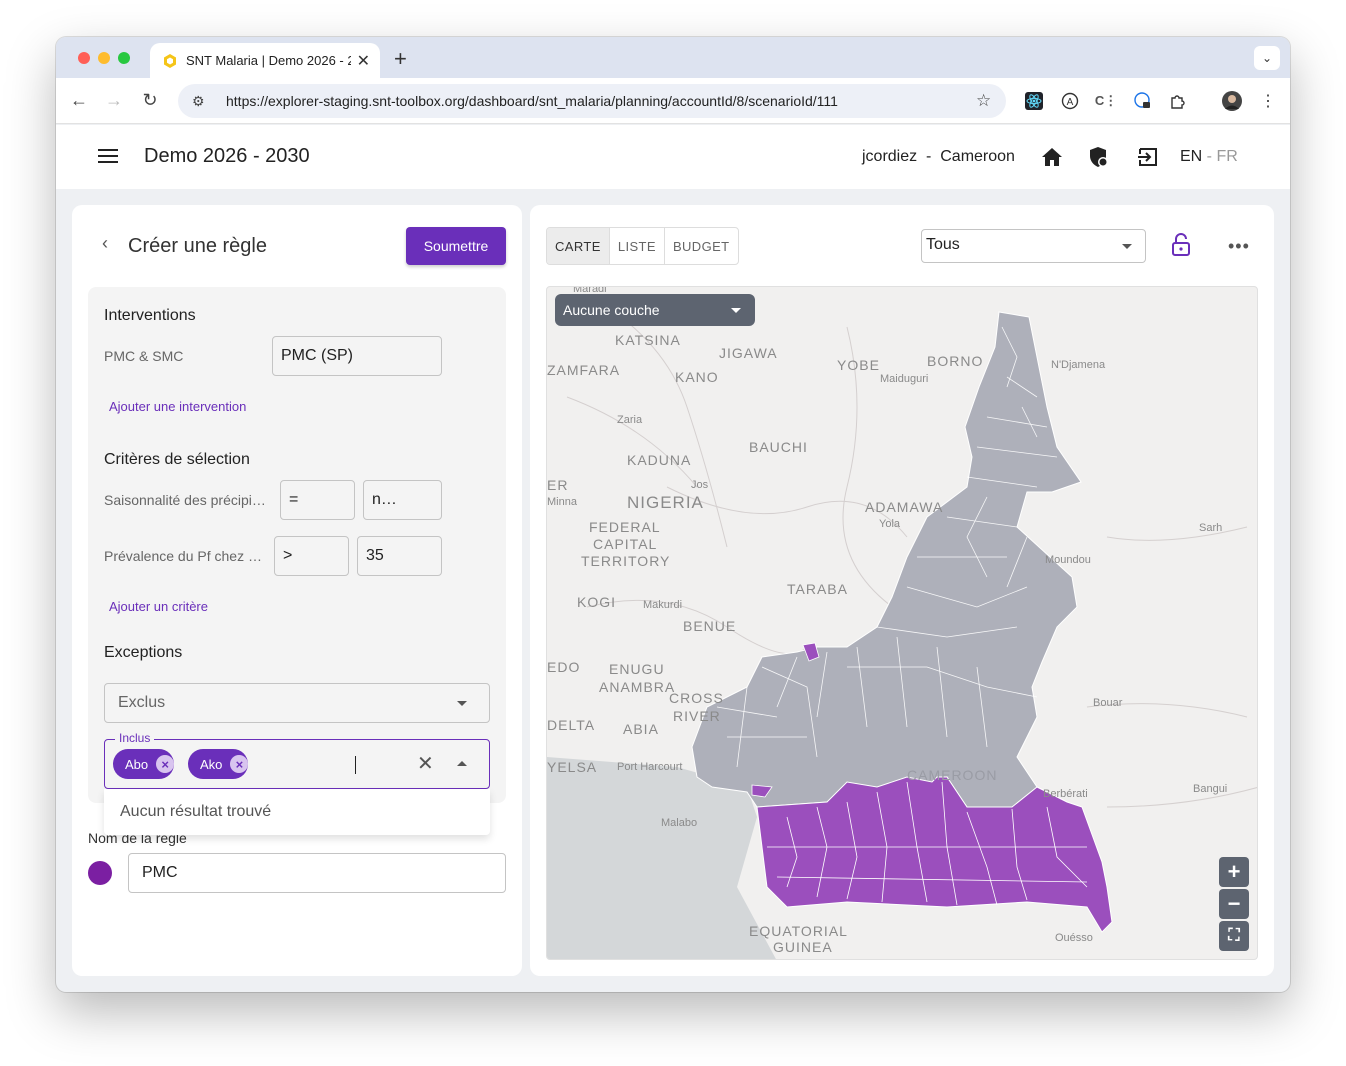  Describe the element at coordinates (1178, 101) in the screenshot. I see `extensions-puzzle-icon` at that location.